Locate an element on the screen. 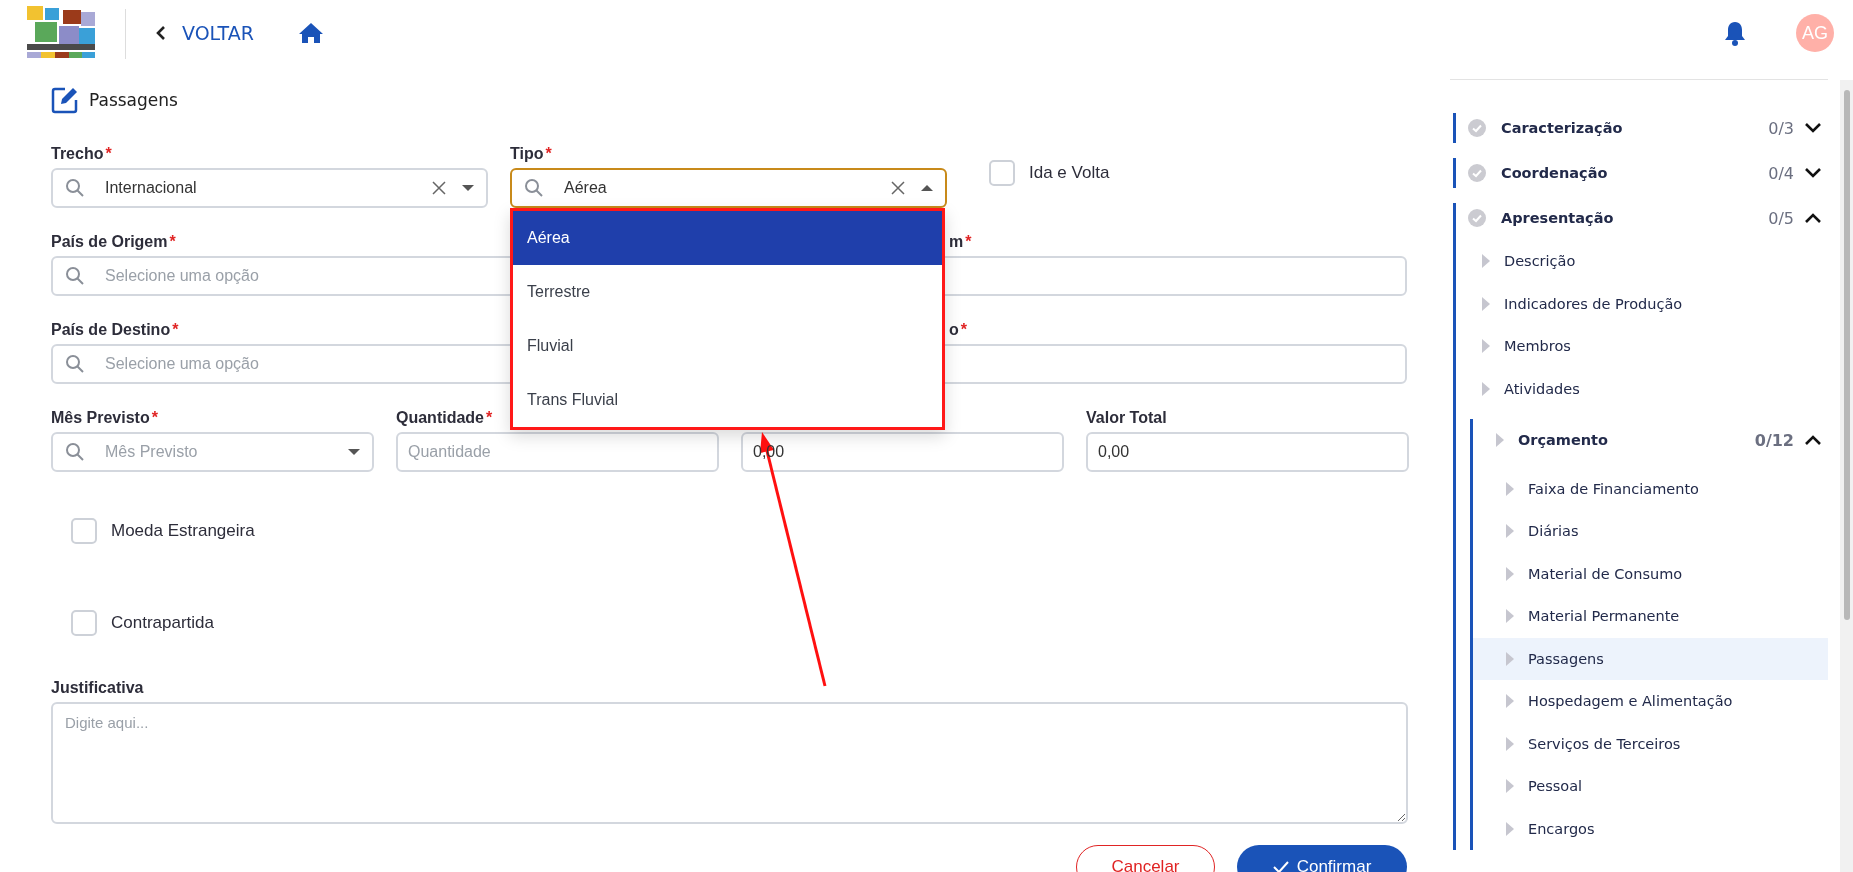 The height and width of the screenshot is (872, 1853). tree-item: Atividades is located at coordinates (1649, 388).